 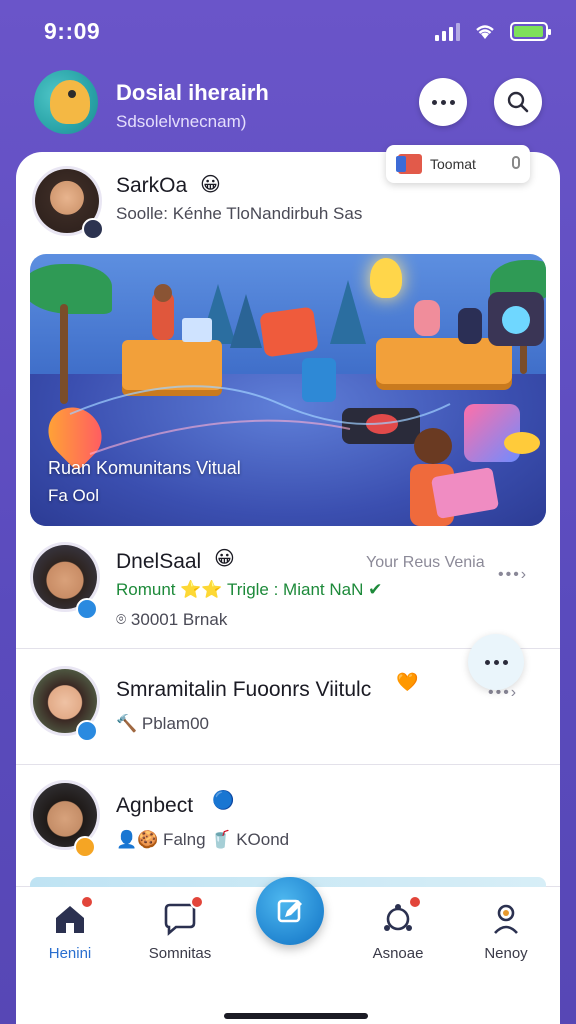 I want to click on hero-caption-secondary: Fa Ool, so click(x=74, y=495).